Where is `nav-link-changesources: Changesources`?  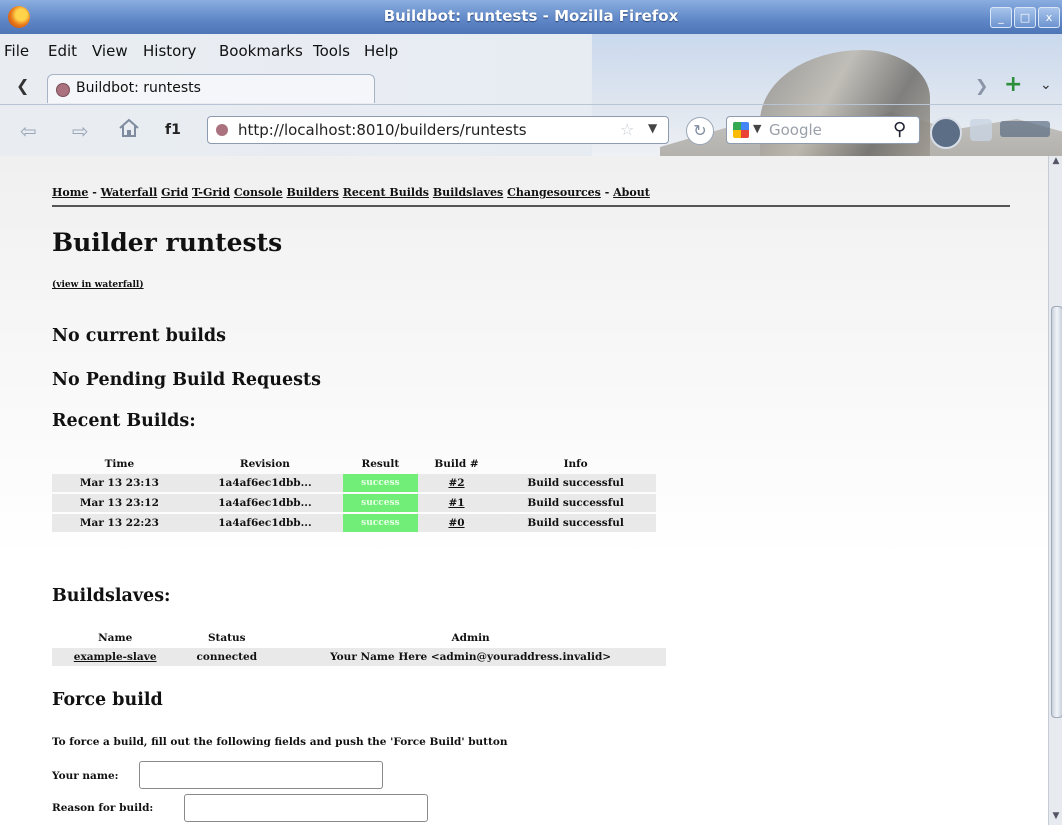 nav-link-changesources: Changesources is located at coordinates (554, 192).